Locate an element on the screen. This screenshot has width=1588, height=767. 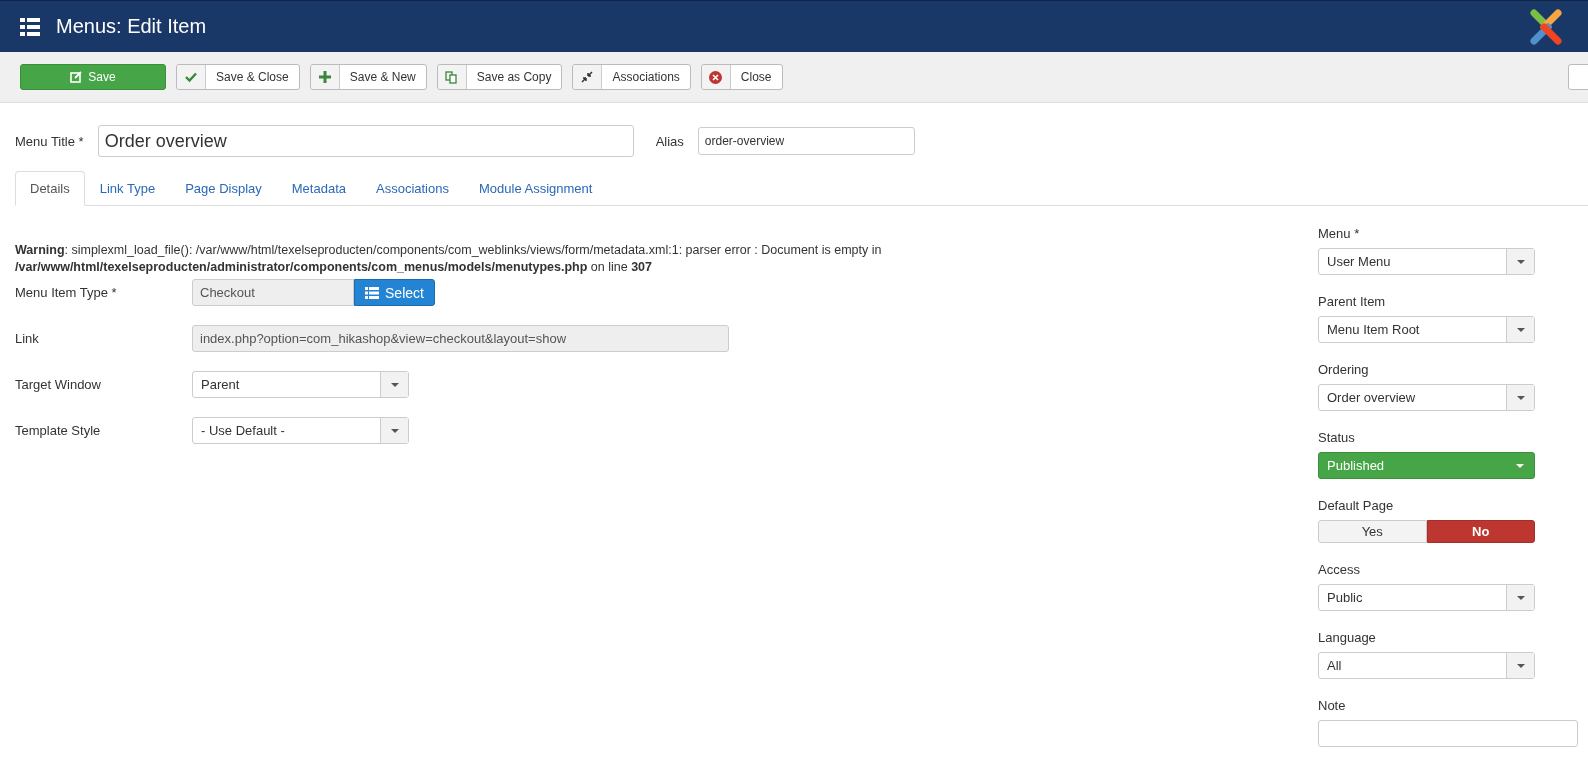
tab: Associations is located at coordinates (412, 188).